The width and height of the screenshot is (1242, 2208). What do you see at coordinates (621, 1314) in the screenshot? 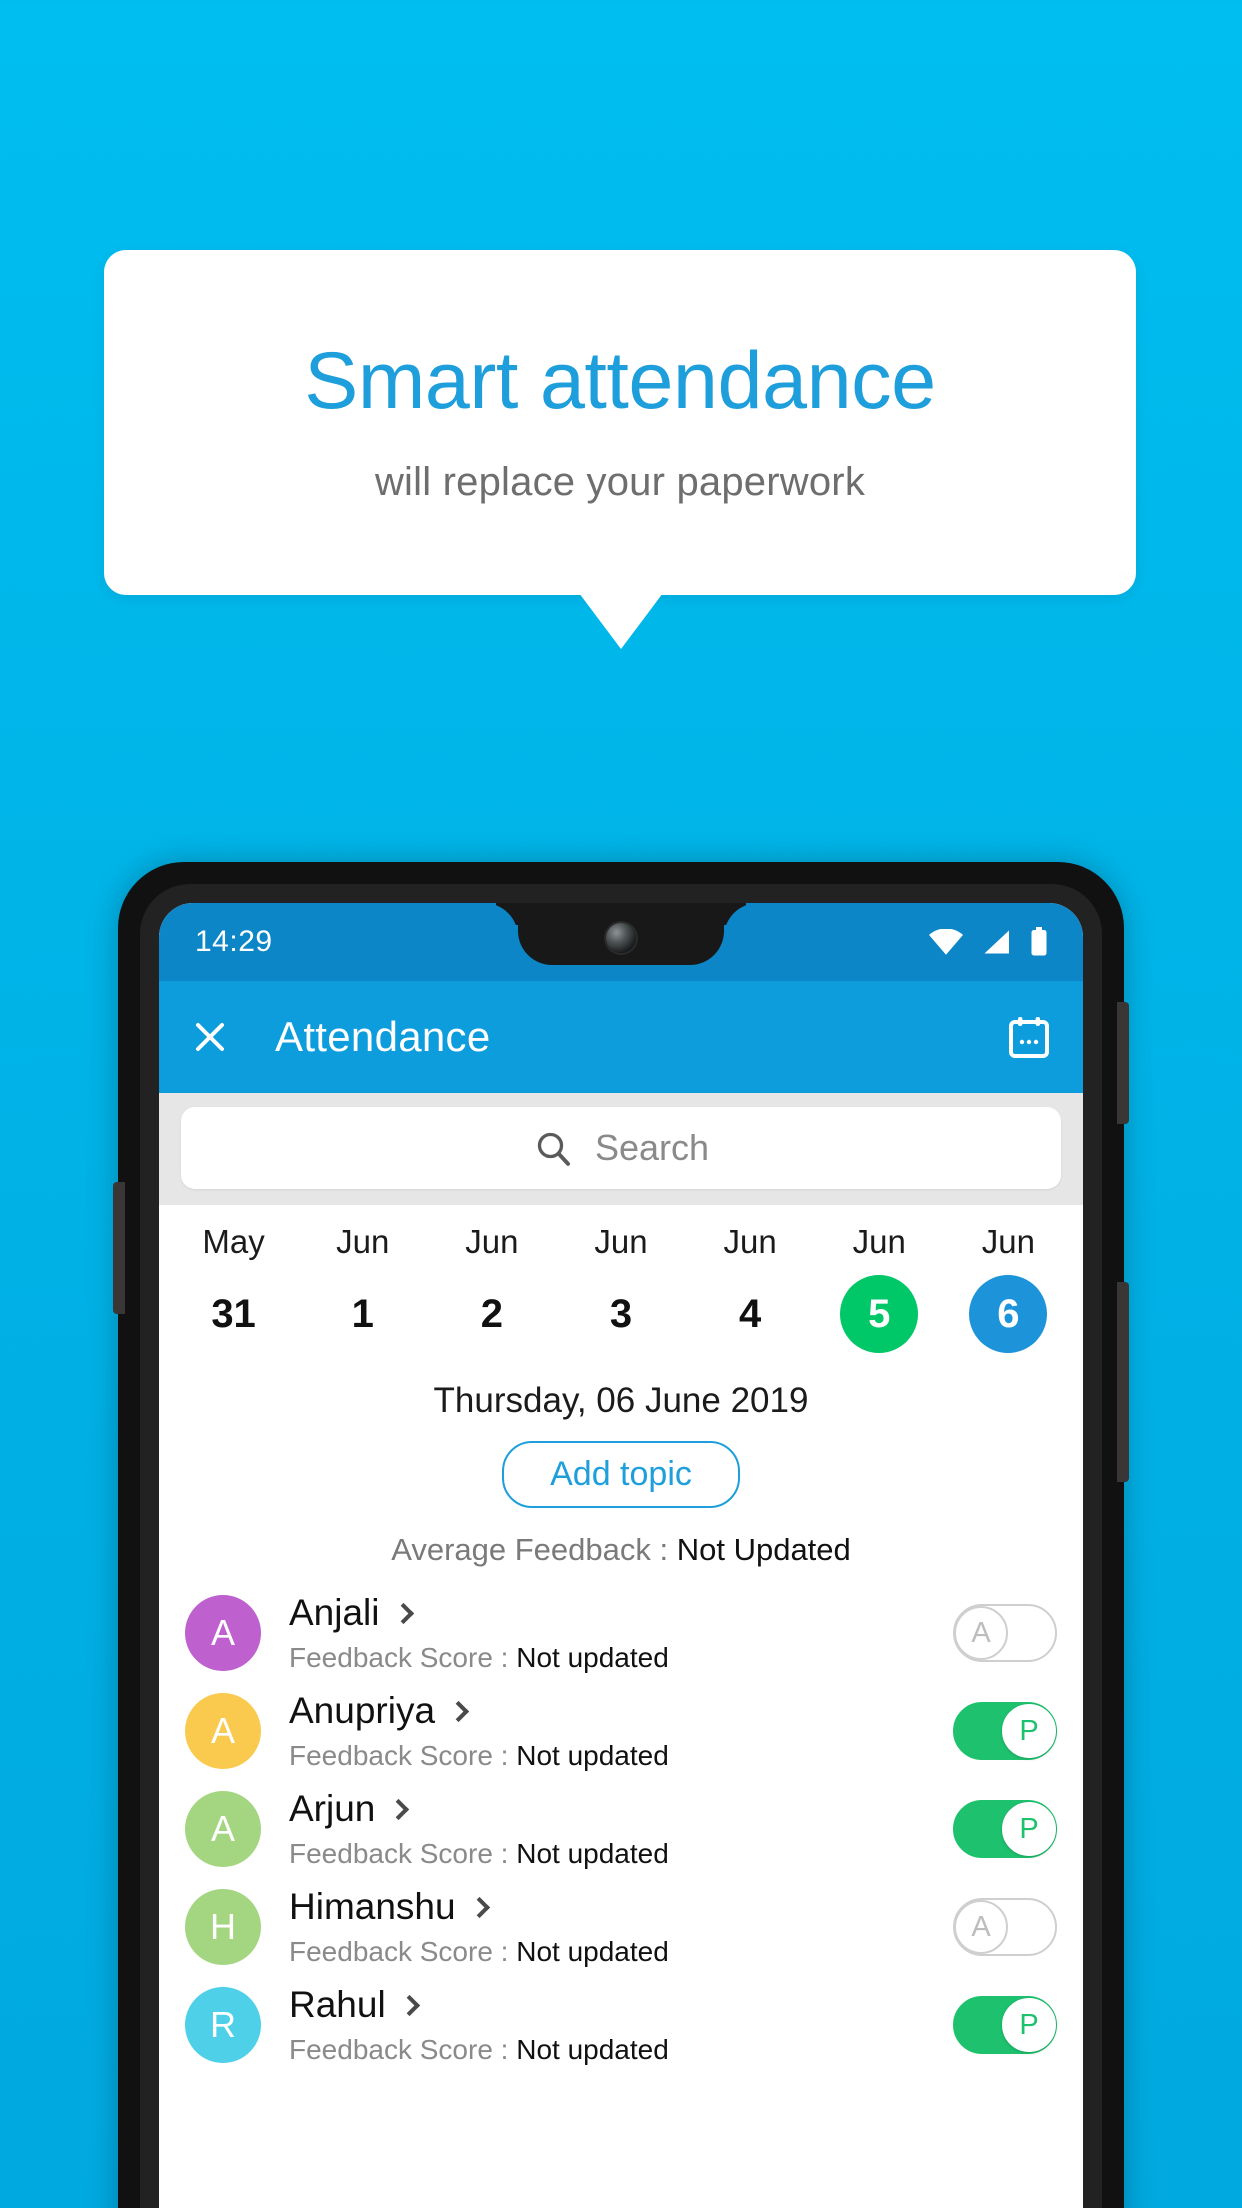
I see `date-day-number: 3` at bounding box center [621, 1314].